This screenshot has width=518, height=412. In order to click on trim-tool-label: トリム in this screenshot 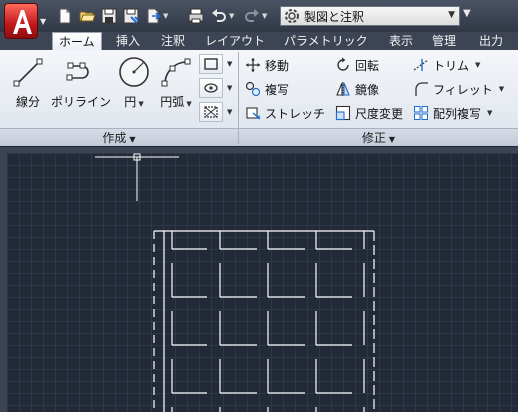, I will do `click(451, 65)`.